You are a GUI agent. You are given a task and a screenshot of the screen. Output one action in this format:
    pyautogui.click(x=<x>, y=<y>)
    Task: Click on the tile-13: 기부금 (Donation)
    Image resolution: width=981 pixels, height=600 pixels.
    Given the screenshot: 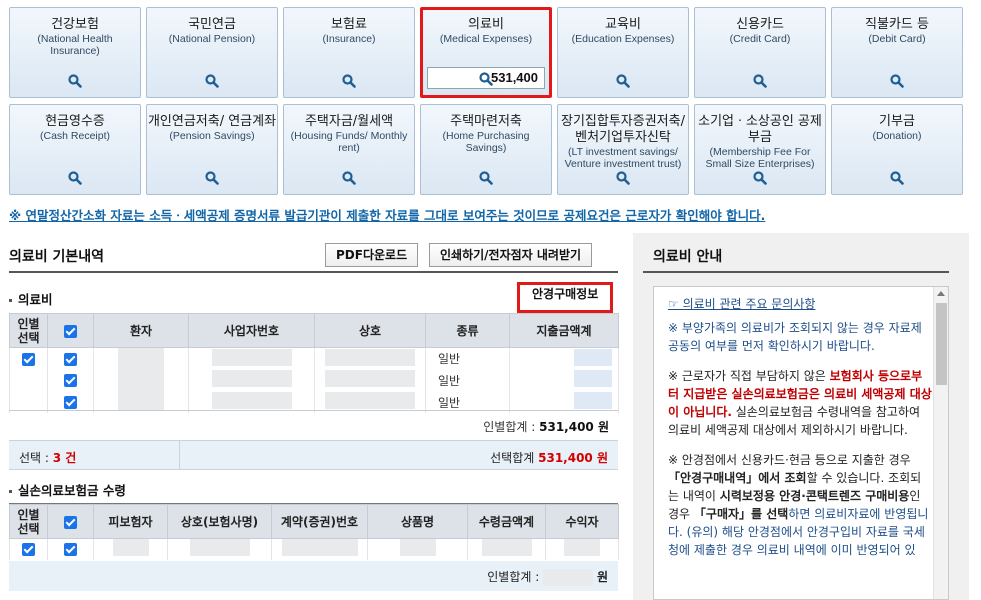 What is the action you would take?
    pyautogui.click(x=897, y=149)
    